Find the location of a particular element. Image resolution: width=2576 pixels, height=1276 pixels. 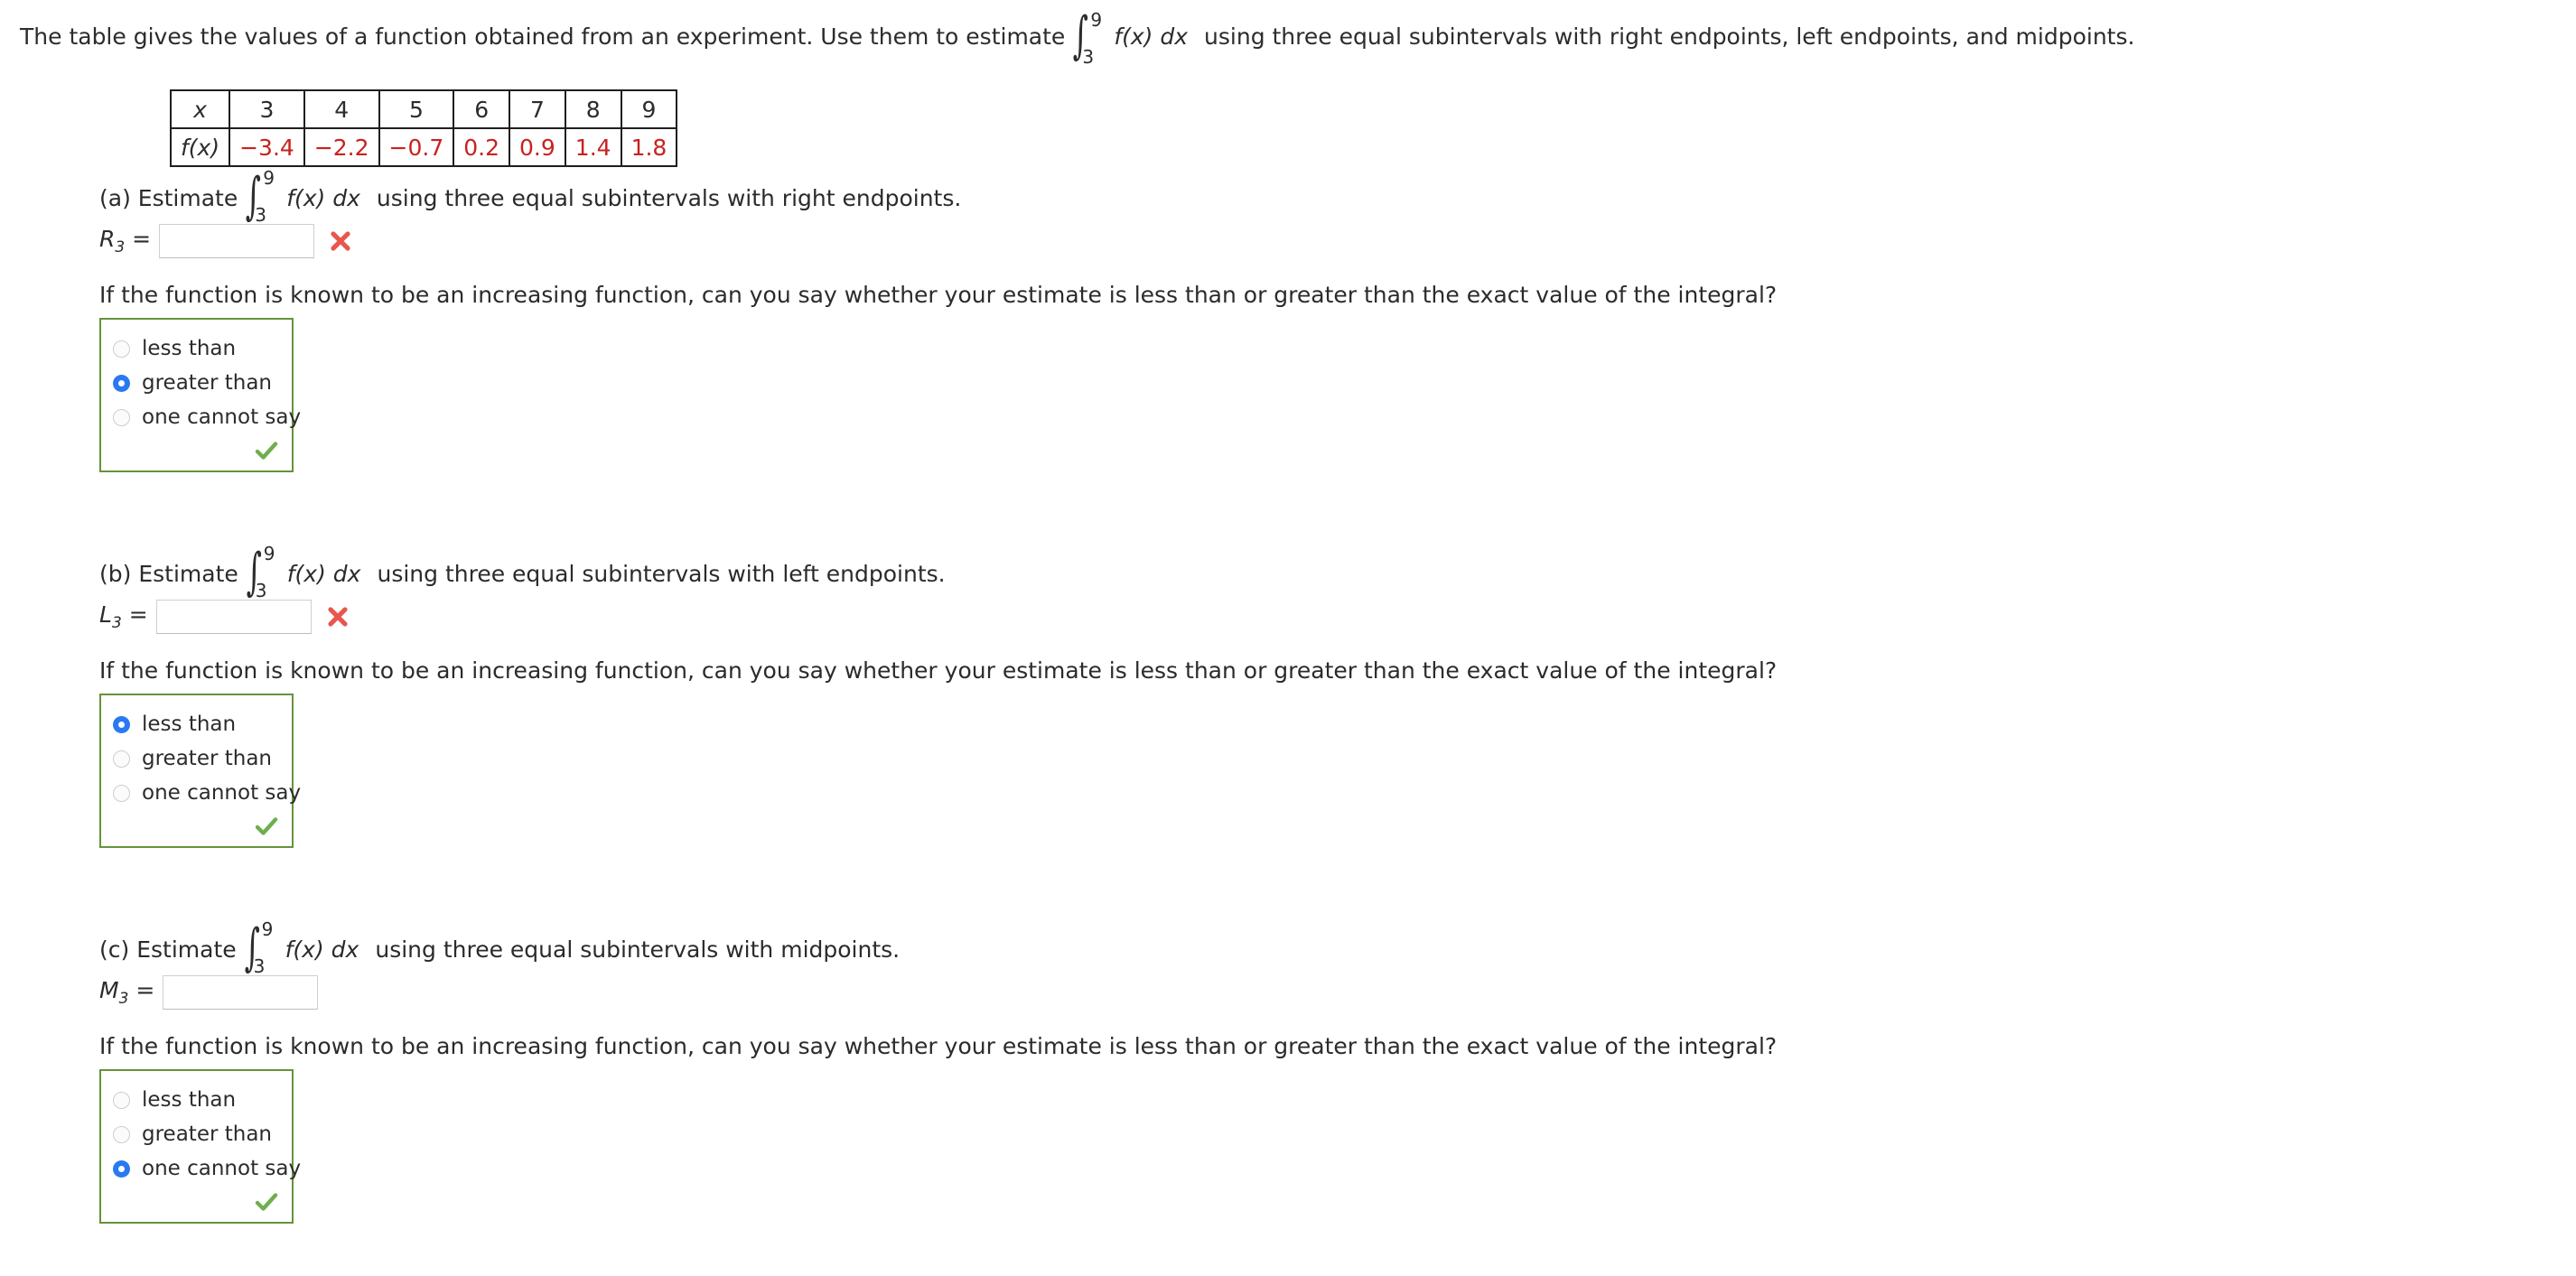

part-b-label: (b) Estimate is located at coordinates (168, 573).